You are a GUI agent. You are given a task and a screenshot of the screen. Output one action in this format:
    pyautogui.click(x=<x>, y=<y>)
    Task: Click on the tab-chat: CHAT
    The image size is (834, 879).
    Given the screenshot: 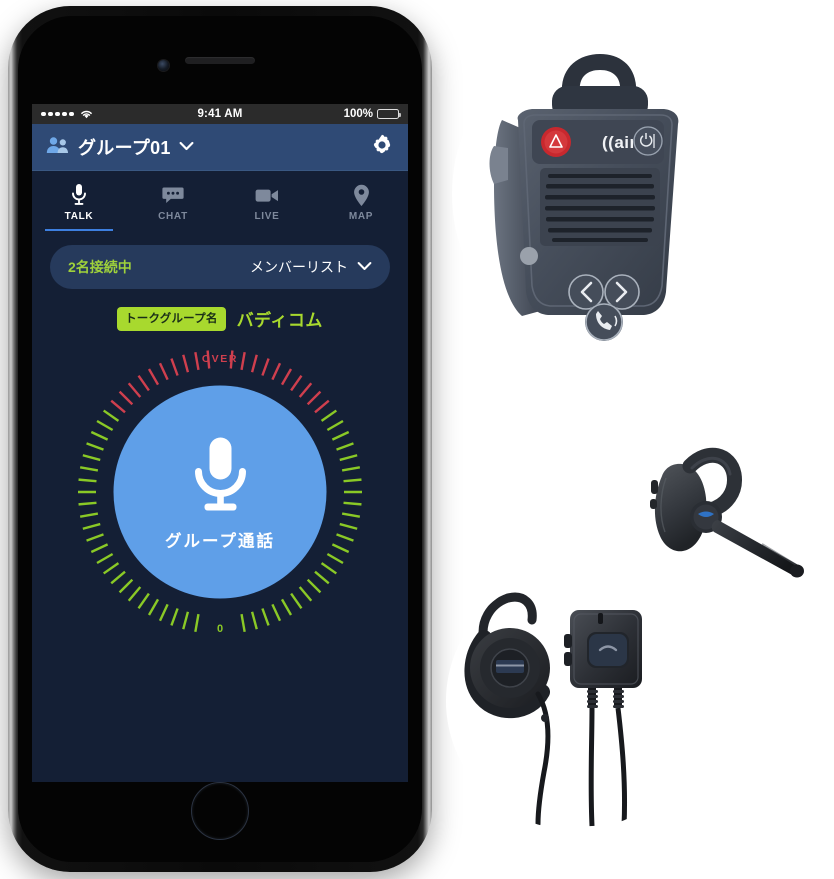 What is the action you would take?
    pyautogui.click(x=173, y=201)
    